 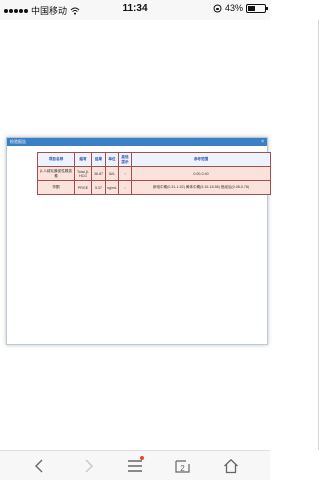 I want to click on forward-button, so click(x=89, y=466).